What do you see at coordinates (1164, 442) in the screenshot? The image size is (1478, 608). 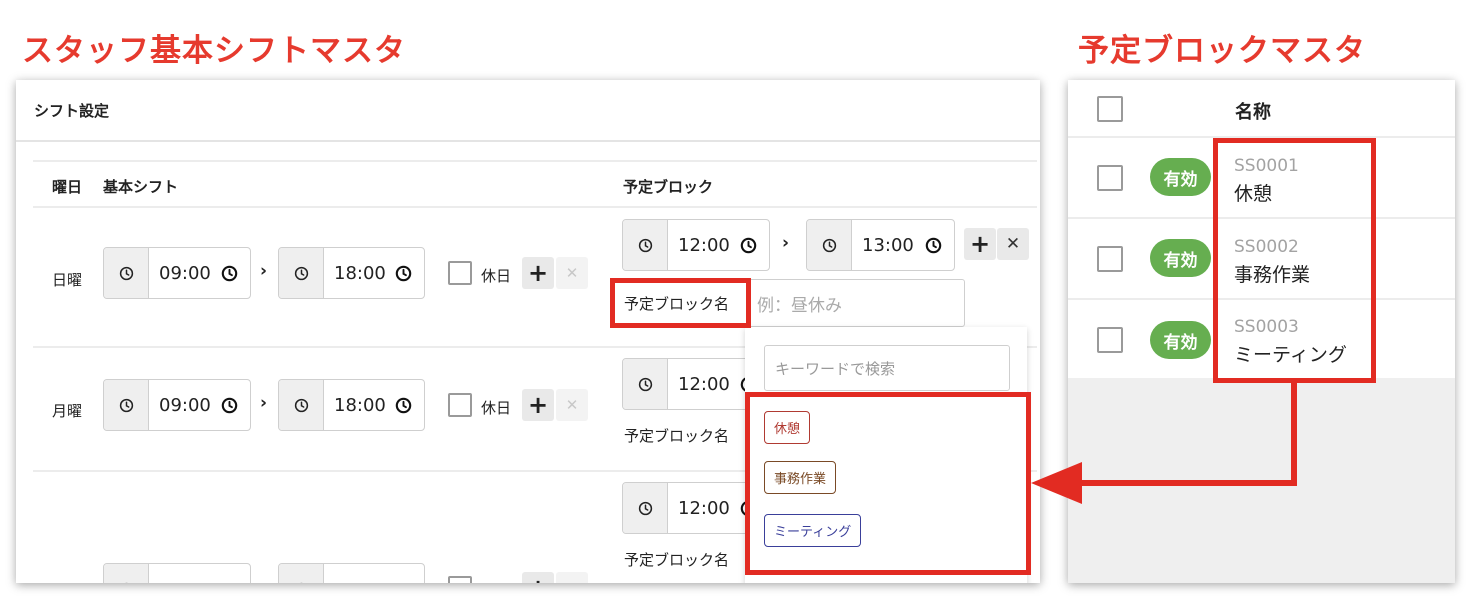 I see `annotation-arrow-icon` at bounding box center [1164, 442].